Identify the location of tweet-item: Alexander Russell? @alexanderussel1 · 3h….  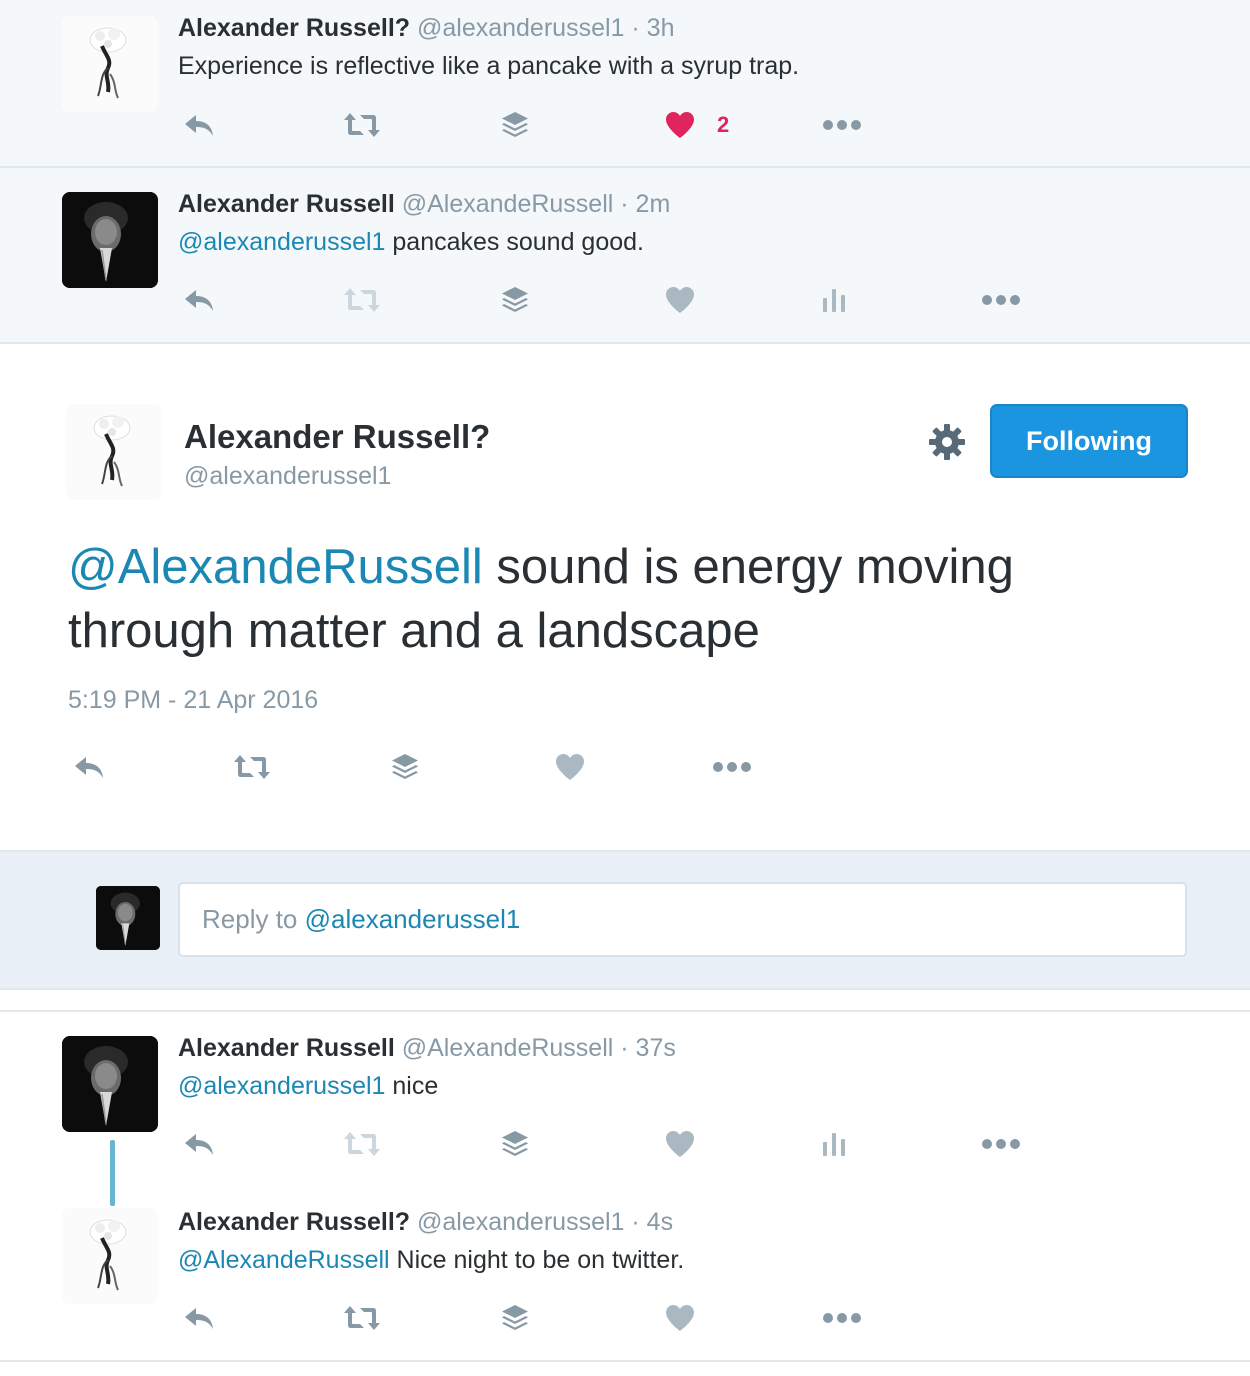
(625, 84).